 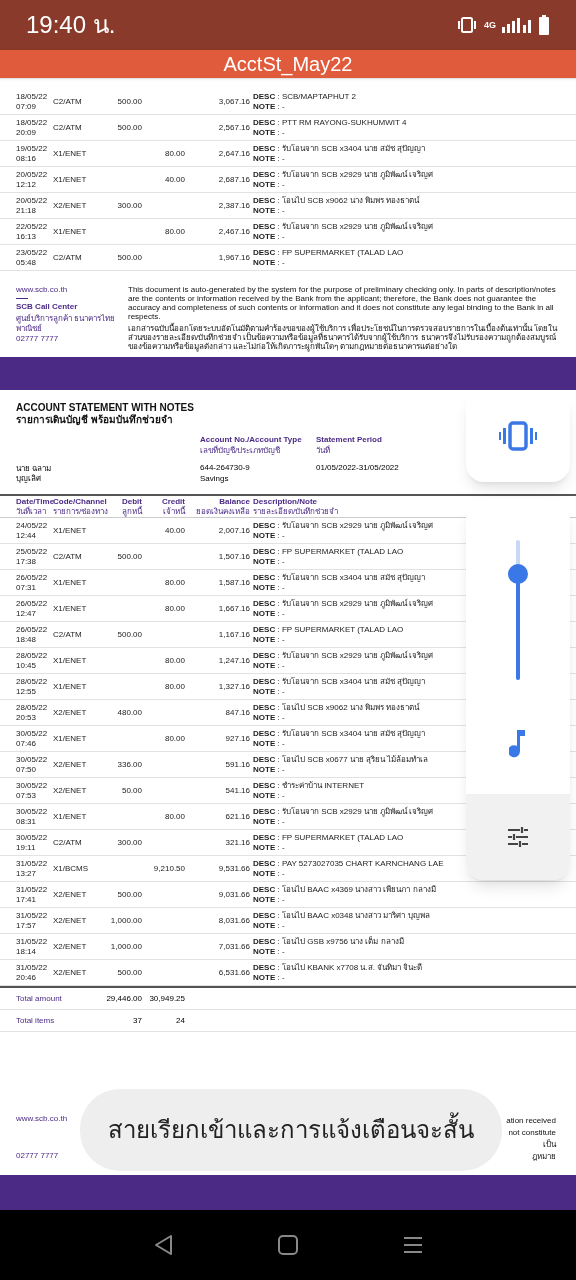 I want to click on column-thai-header: รายละเอียด/บันทึกช่วยจำ, so click(x=296, y=511).